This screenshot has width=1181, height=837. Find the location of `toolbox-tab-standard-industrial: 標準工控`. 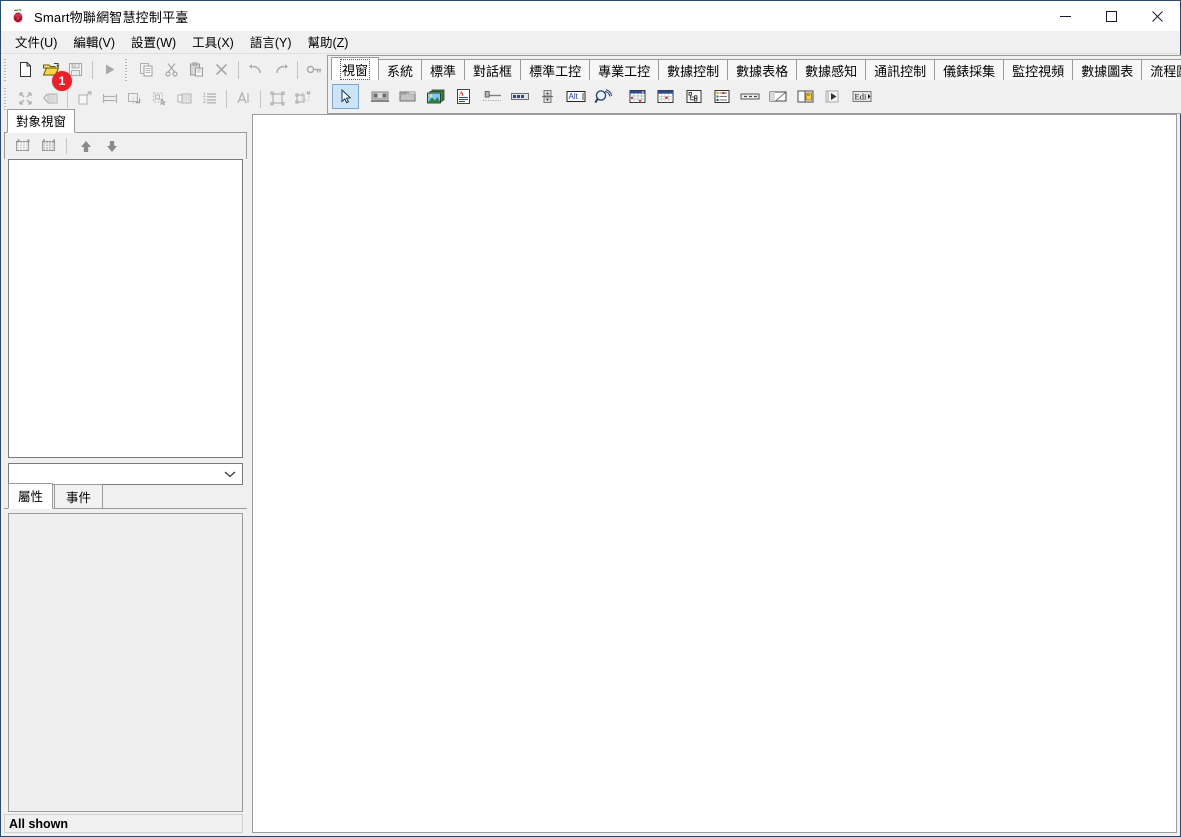

toolbox-tab-standard-industrial: 標準工控 is located at coordinates (555, 69).